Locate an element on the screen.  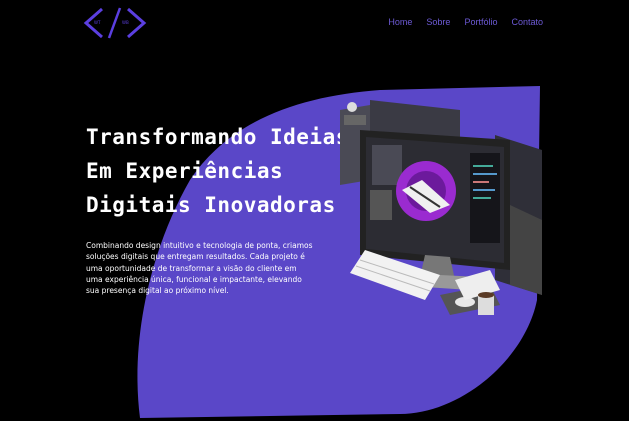
main-nav: Home Sobre Portfólio Contato is located at coordinates (465, 22).